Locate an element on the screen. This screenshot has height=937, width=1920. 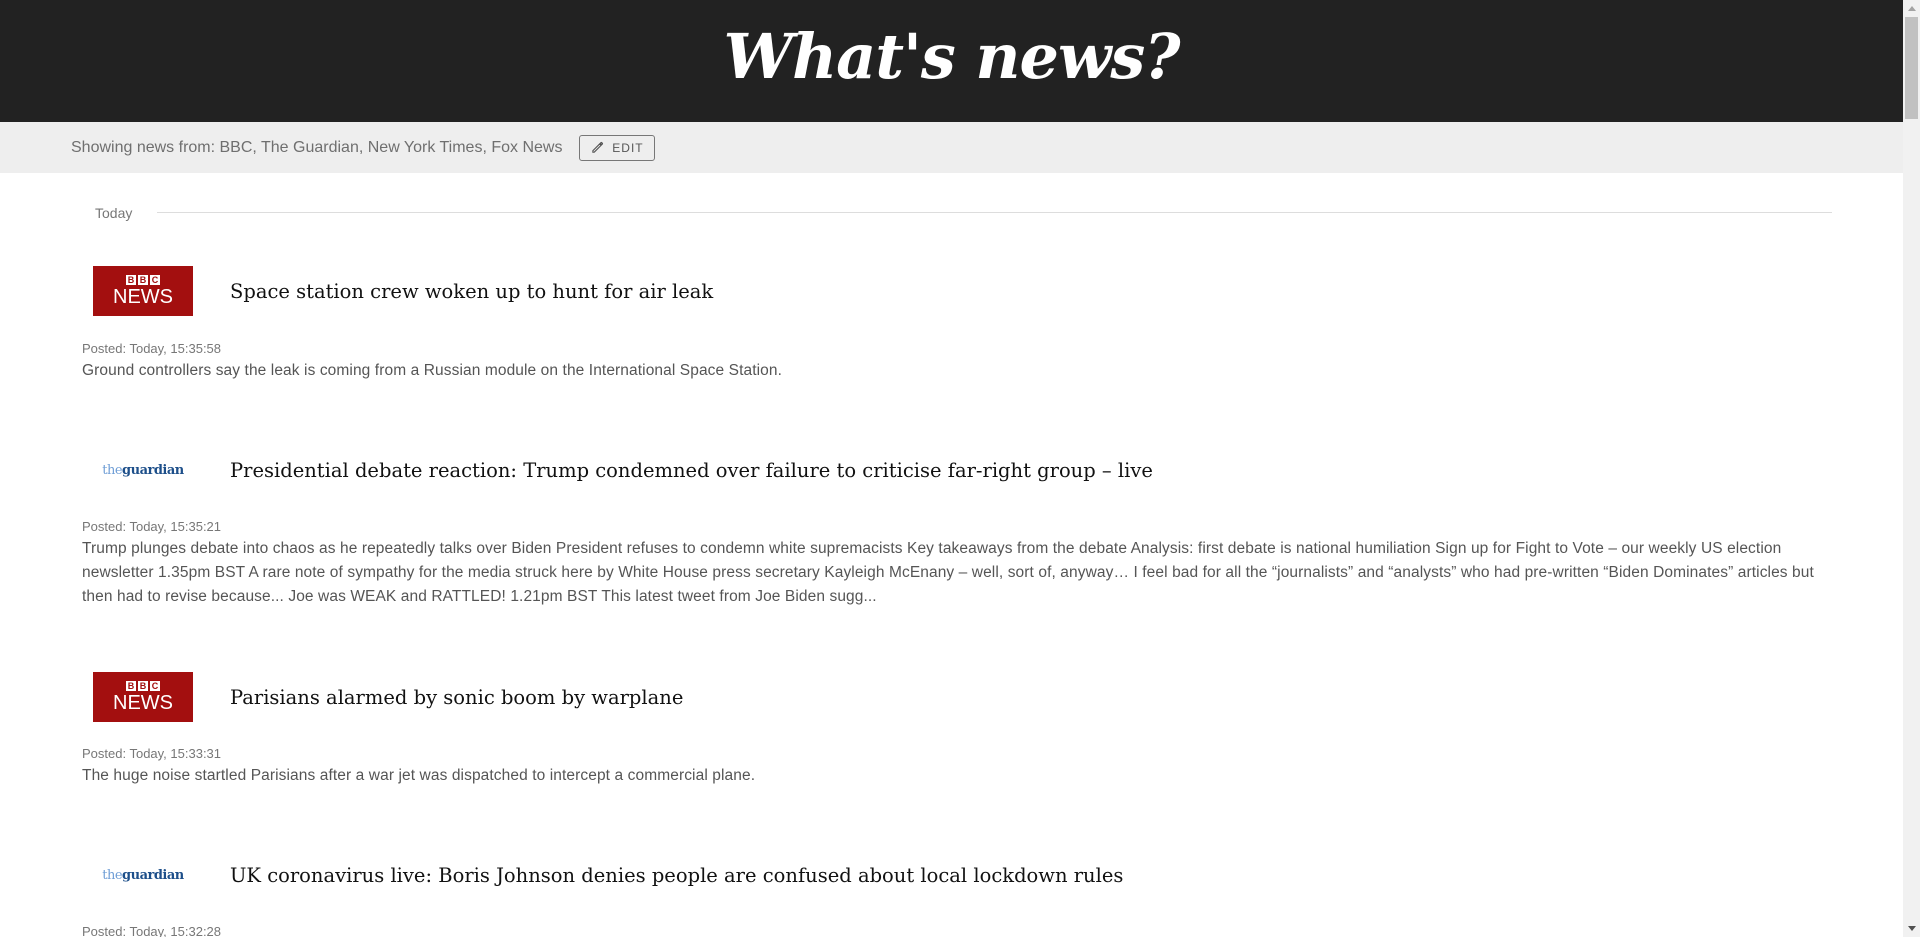
edit-button-label: EDIT is located at coordinates (628, 147).